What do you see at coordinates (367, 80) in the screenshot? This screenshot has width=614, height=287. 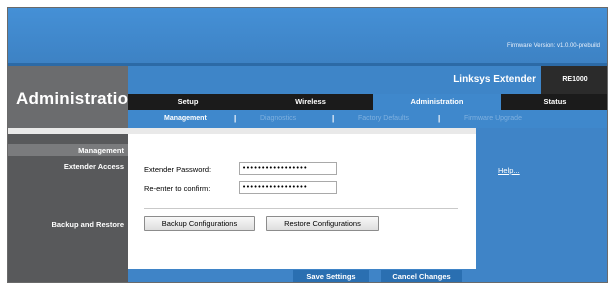 I see `product-bar: Linksys Extender RE1000` at bounding box center [367, 80].